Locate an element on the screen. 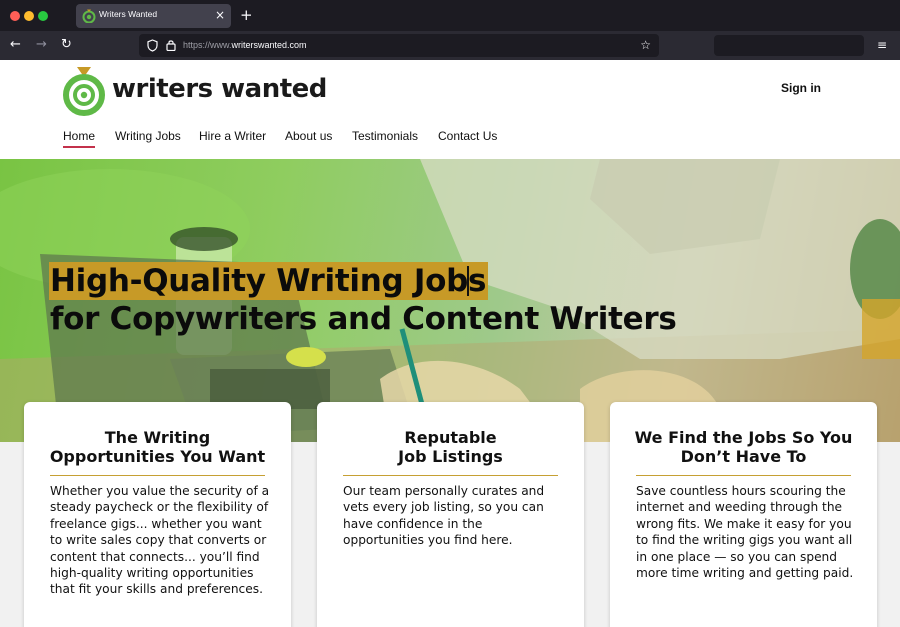 The width and height of the screenshot is (900, 627). card-title: We Find the Jobs So You Don’t Have To is located at coordinates (743, 447).